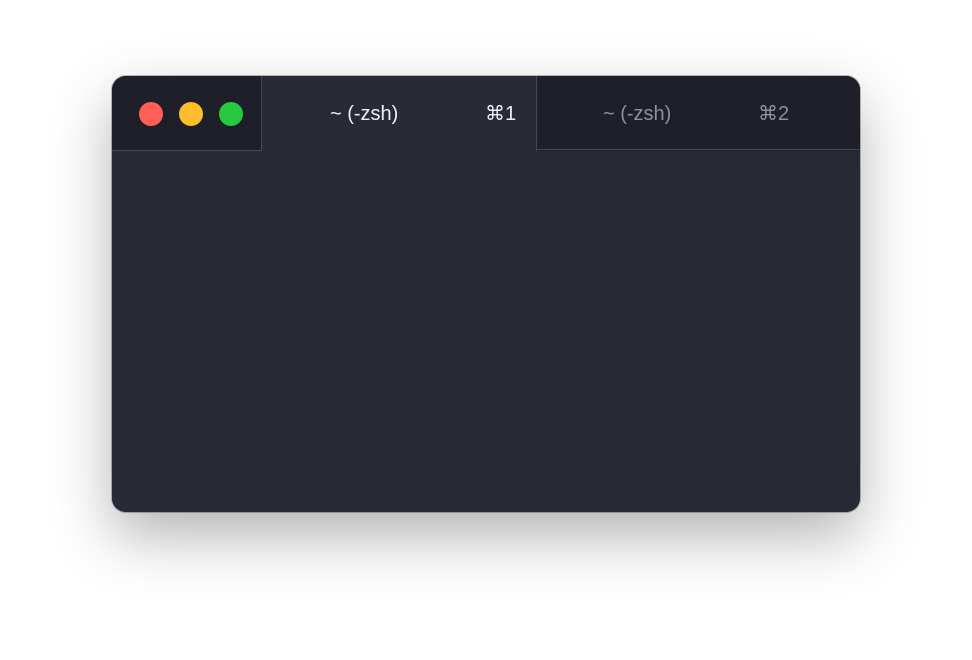 Image resolution: width=972 pixels, height=660 pixels. I want to click on window-controls, so click(187, 113).